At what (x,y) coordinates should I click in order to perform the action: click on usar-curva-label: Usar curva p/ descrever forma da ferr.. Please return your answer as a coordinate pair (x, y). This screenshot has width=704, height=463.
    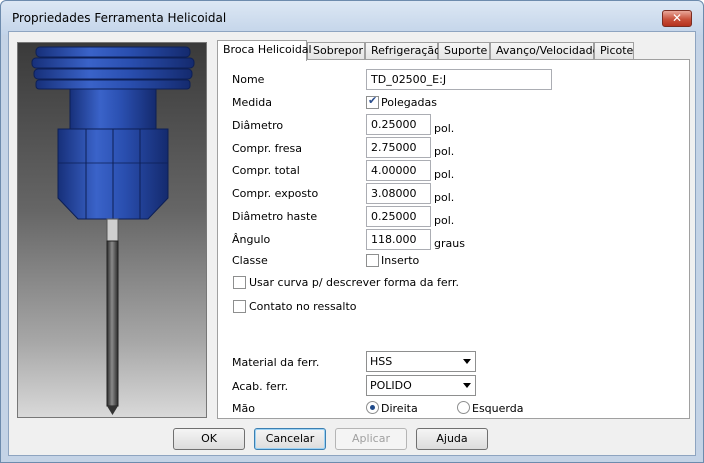
    Looking at the image, I should click on (354, 282).